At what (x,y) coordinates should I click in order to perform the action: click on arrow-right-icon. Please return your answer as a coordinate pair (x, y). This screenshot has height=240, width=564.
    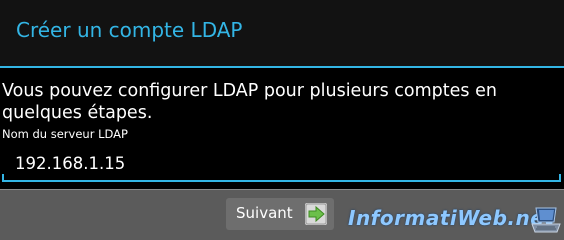
    Looking at the image, I should click on (316, 214).